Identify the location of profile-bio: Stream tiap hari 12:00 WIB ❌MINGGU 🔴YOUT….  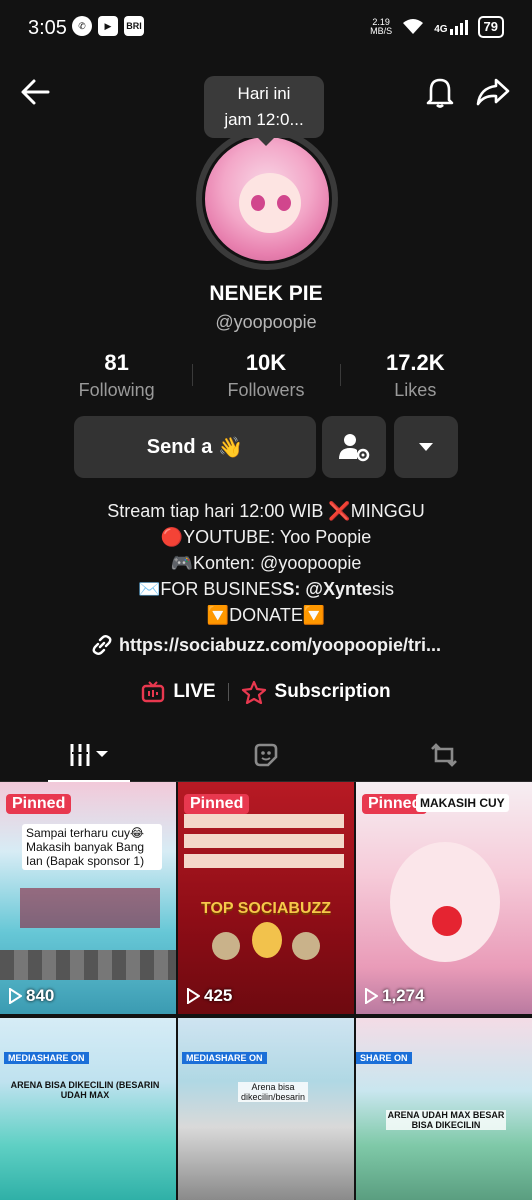
(266, 563).